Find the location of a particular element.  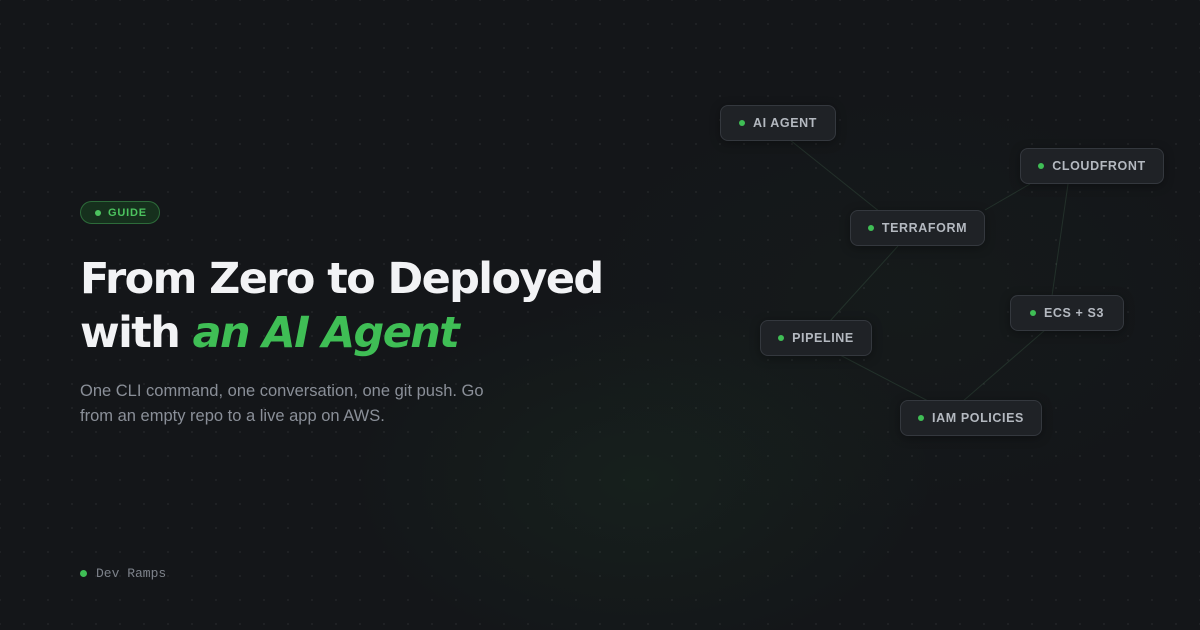

node-label: ECS + S3 is located at coordinates (1074, 313).